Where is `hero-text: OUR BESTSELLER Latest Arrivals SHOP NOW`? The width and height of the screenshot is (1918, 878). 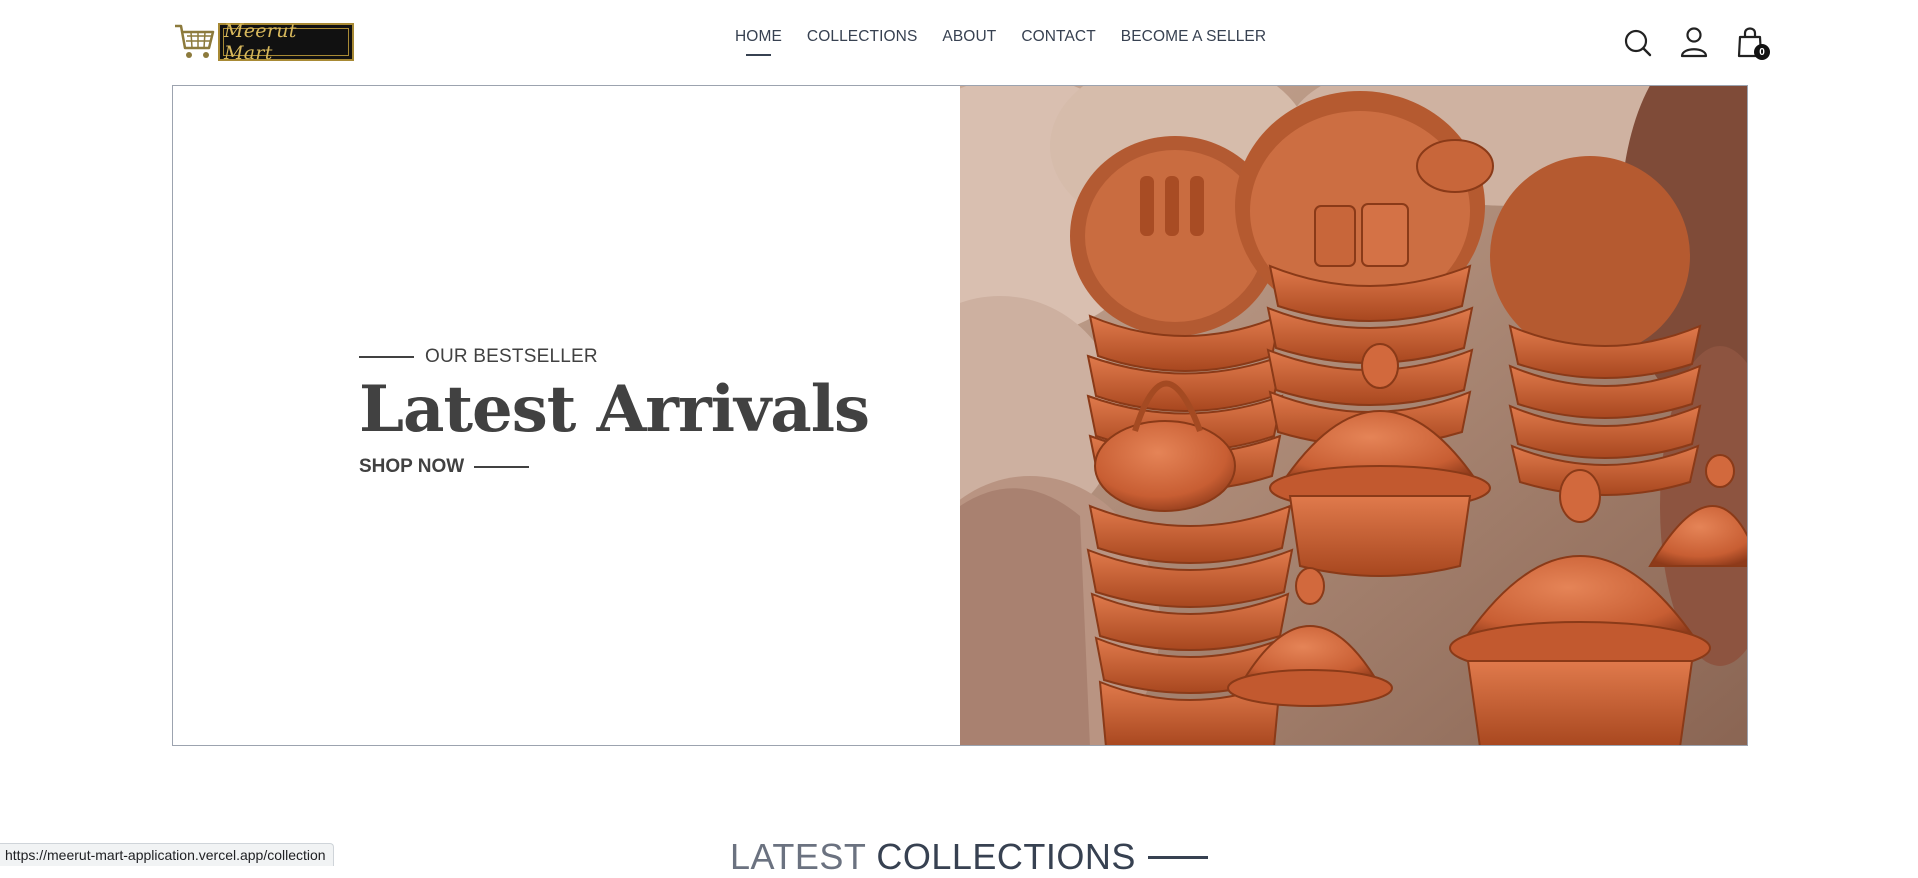
hero-text: OUR BESTSELLER Latest Arrivals SHOP NOW is located at coordinates (614, 412).